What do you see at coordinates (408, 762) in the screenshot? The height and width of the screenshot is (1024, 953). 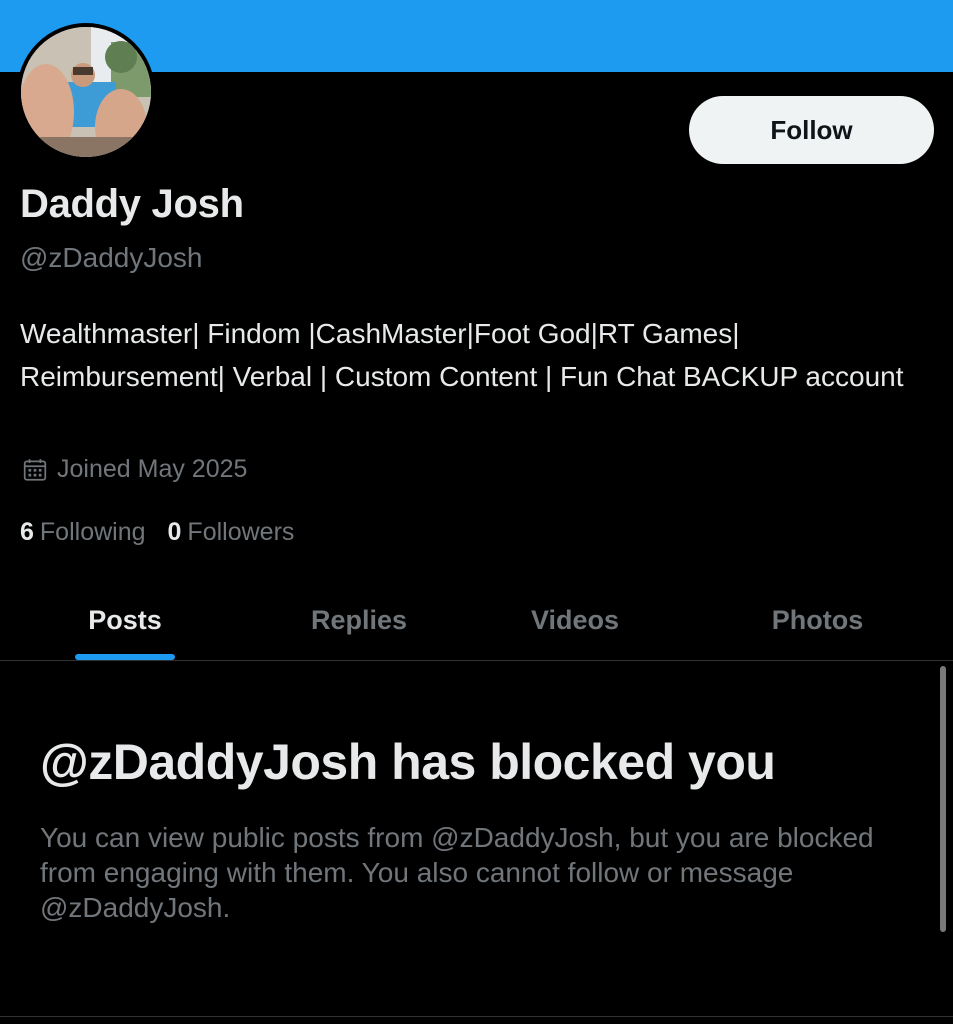 I see `blocked-title: @zDaddyJosh has blocked you` at bounding box center [408, 762].